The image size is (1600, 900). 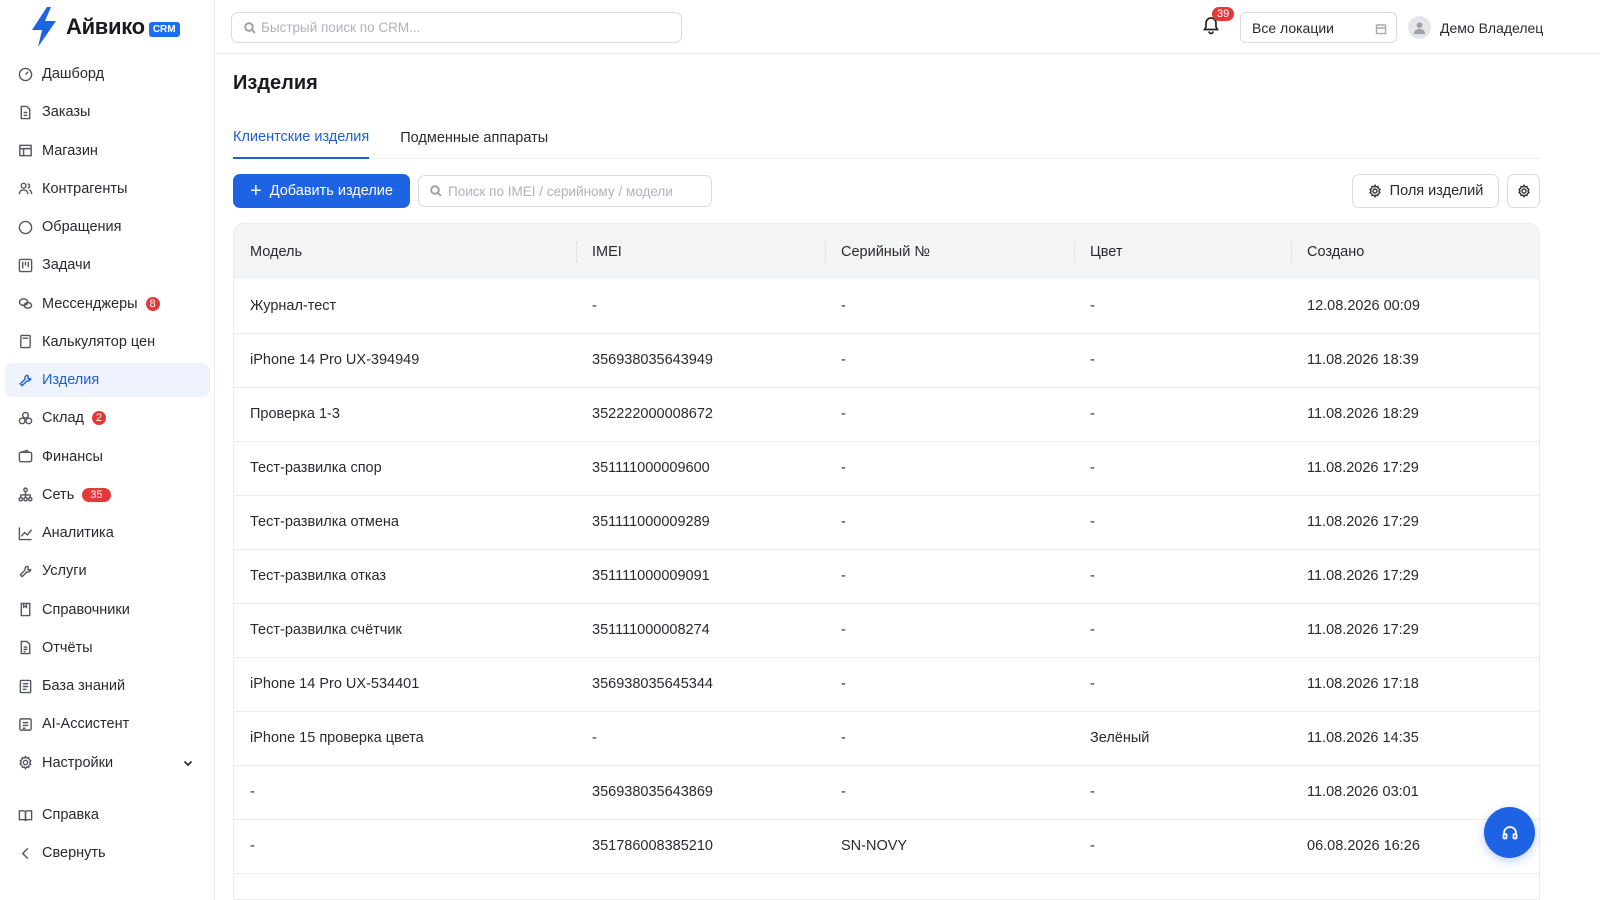 I want to click on sidebar-item-products: Изделия, so click(x=107, y=380).